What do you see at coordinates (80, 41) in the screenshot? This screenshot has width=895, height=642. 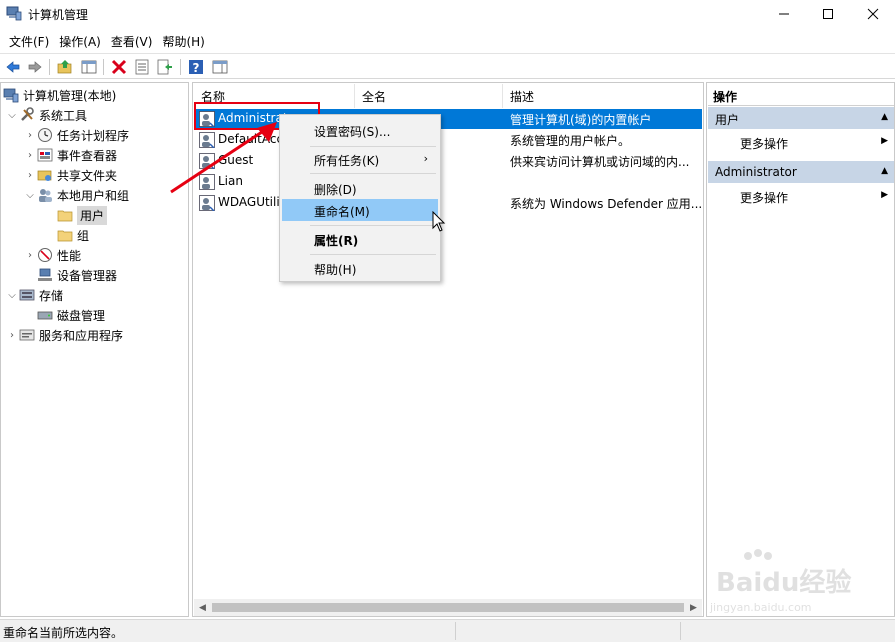 I see `menu-action: 操作(A)` at bounding box center [80, 41].